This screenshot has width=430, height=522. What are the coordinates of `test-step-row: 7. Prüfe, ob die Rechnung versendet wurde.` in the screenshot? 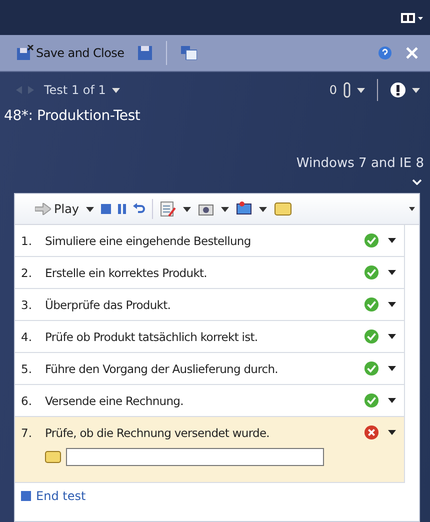 It's located at (210, 450).